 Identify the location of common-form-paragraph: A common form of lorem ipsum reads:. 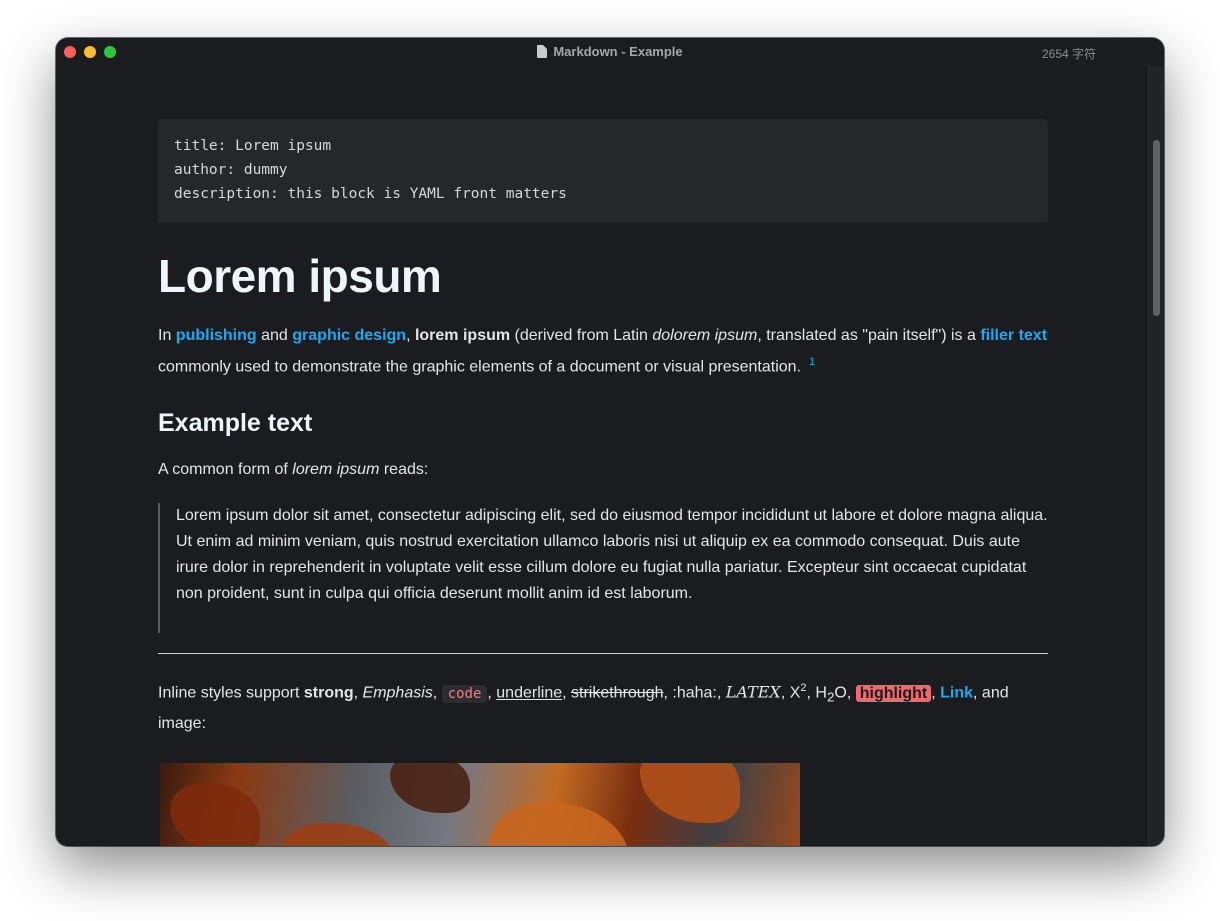
(293, 470).